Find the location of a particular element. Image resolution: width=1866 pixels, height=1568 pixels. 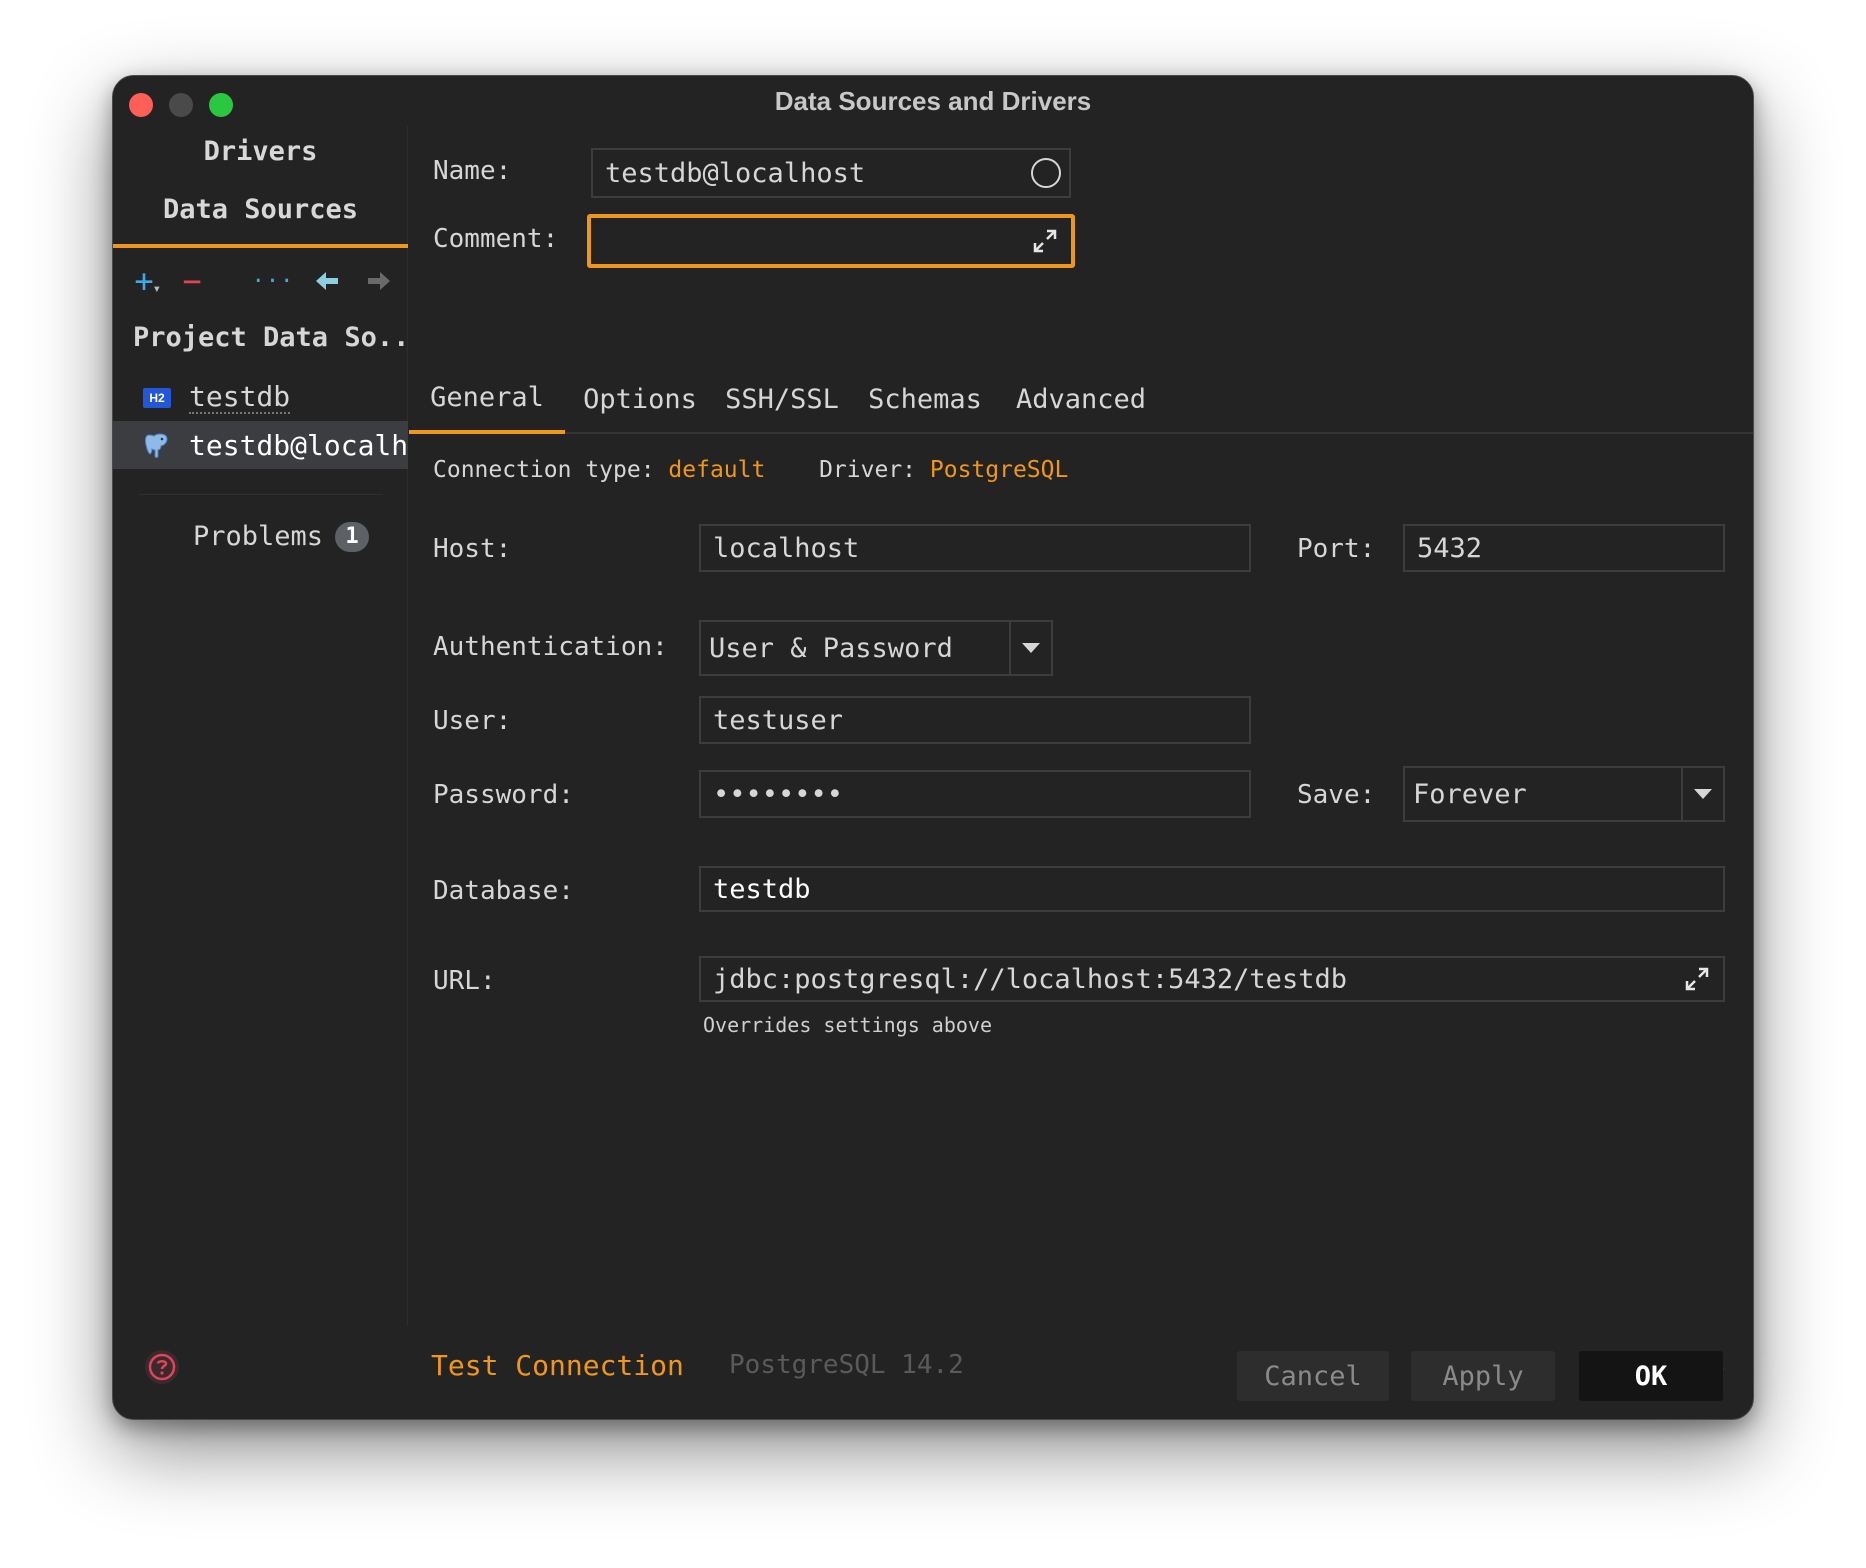

connection-type-link: default is located at coordinates (716, 470).